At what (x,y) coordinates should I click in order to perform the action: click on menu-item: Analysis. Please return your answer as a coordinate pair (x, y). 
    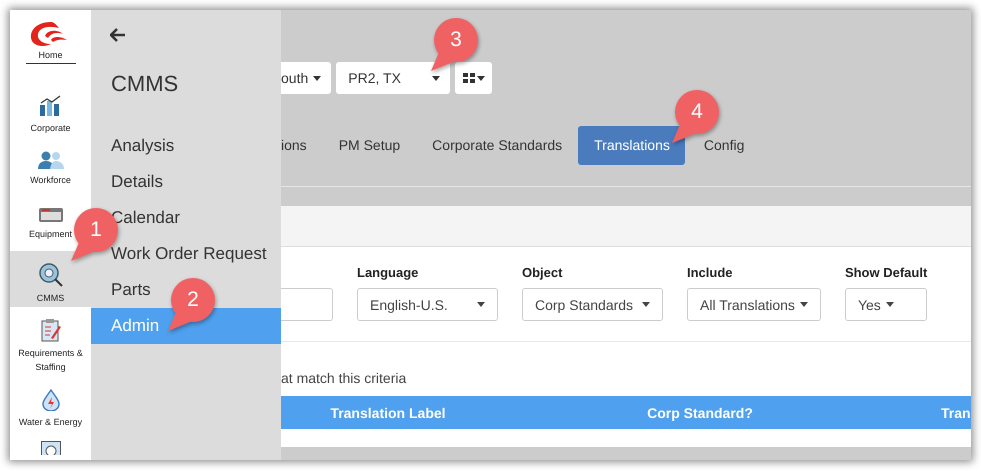
    Looking at the image, I should click on (142, 146).